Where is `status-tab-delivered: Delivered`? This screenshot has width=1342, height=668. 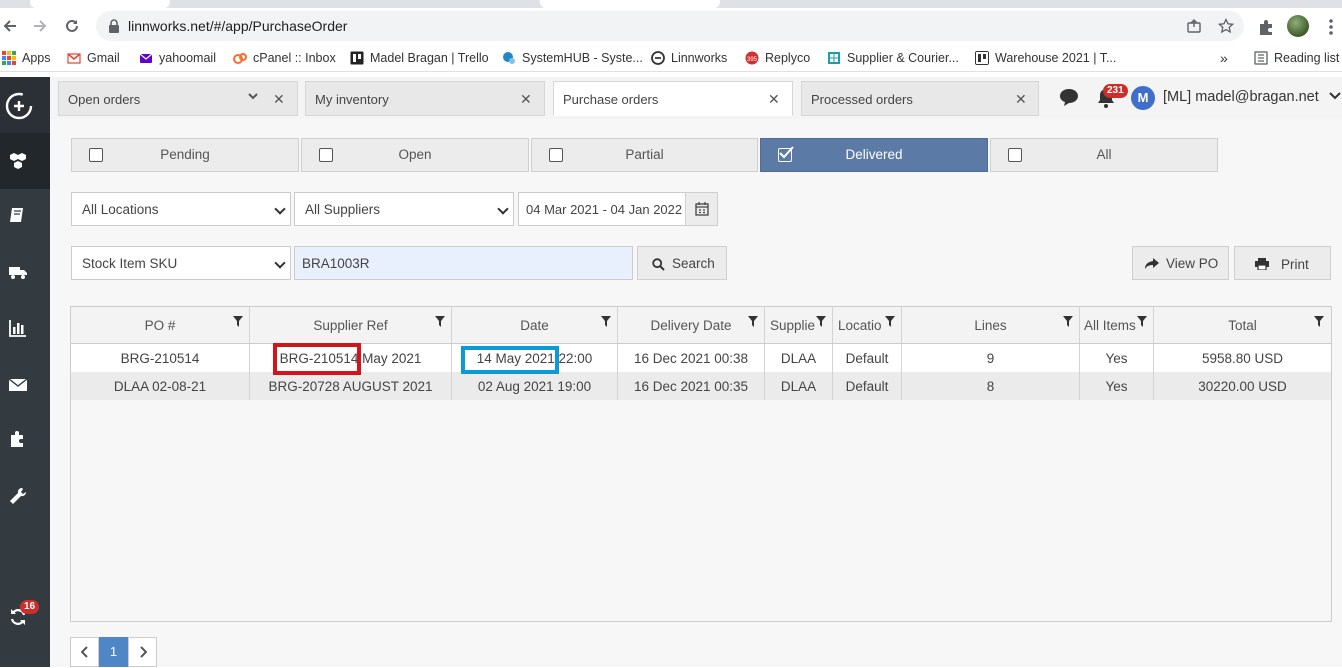 status-tab-delivered: Delivered is located at coordinates (874, 155).